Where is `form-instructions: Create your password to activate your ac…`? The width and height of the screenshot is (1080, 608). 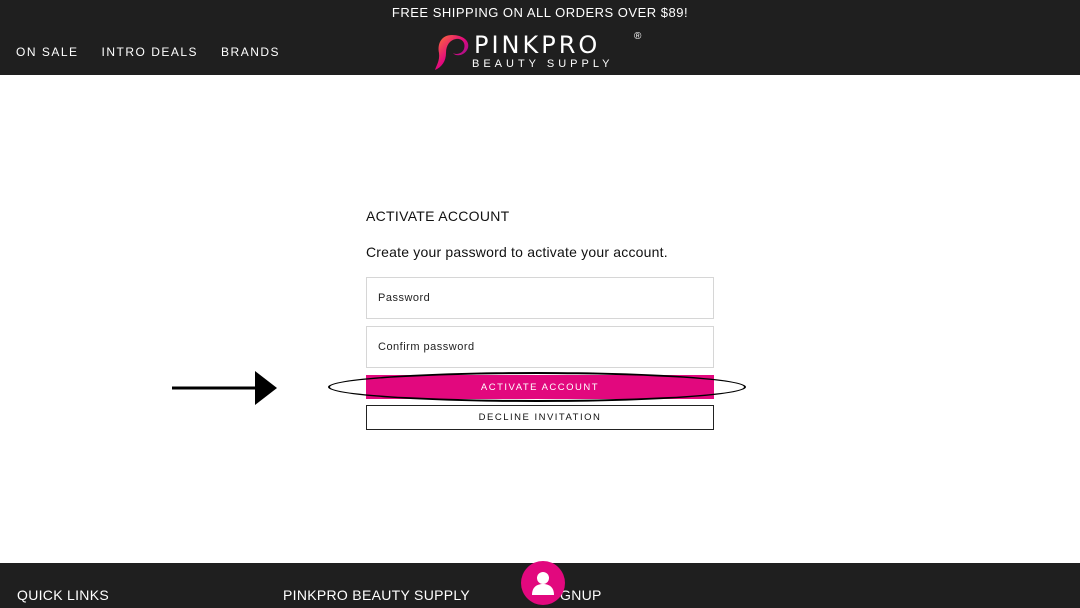
form-instructions: Create your password to activate your ac… is located at coordinates (517, 252).